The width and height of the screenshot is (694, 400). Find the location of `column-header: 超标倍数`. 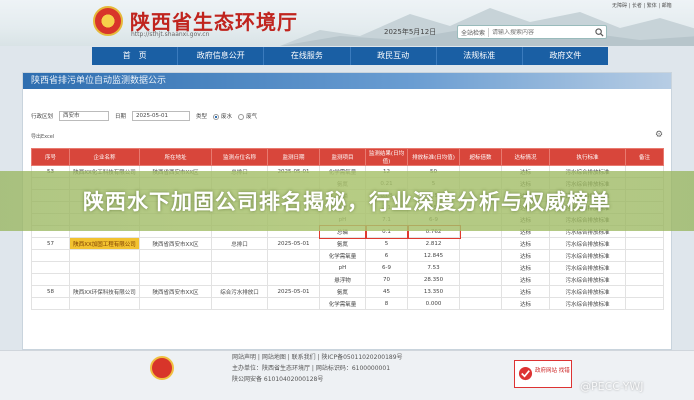

column-header: 超标倍数 is located at coordinates (480, 157).